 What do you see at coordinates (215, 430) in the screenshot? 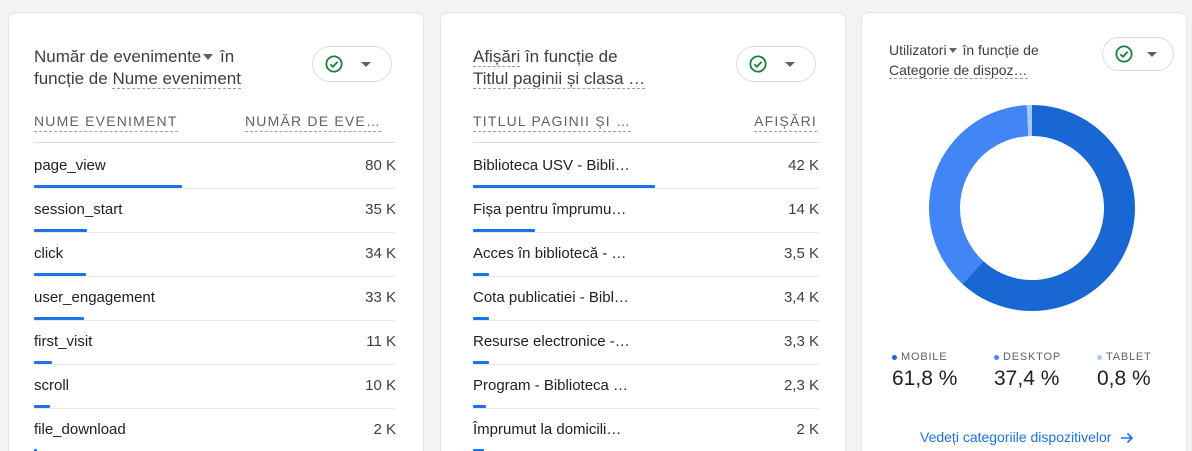
I see `table-row: file_download 2 K` at bounding box center [215, 430].